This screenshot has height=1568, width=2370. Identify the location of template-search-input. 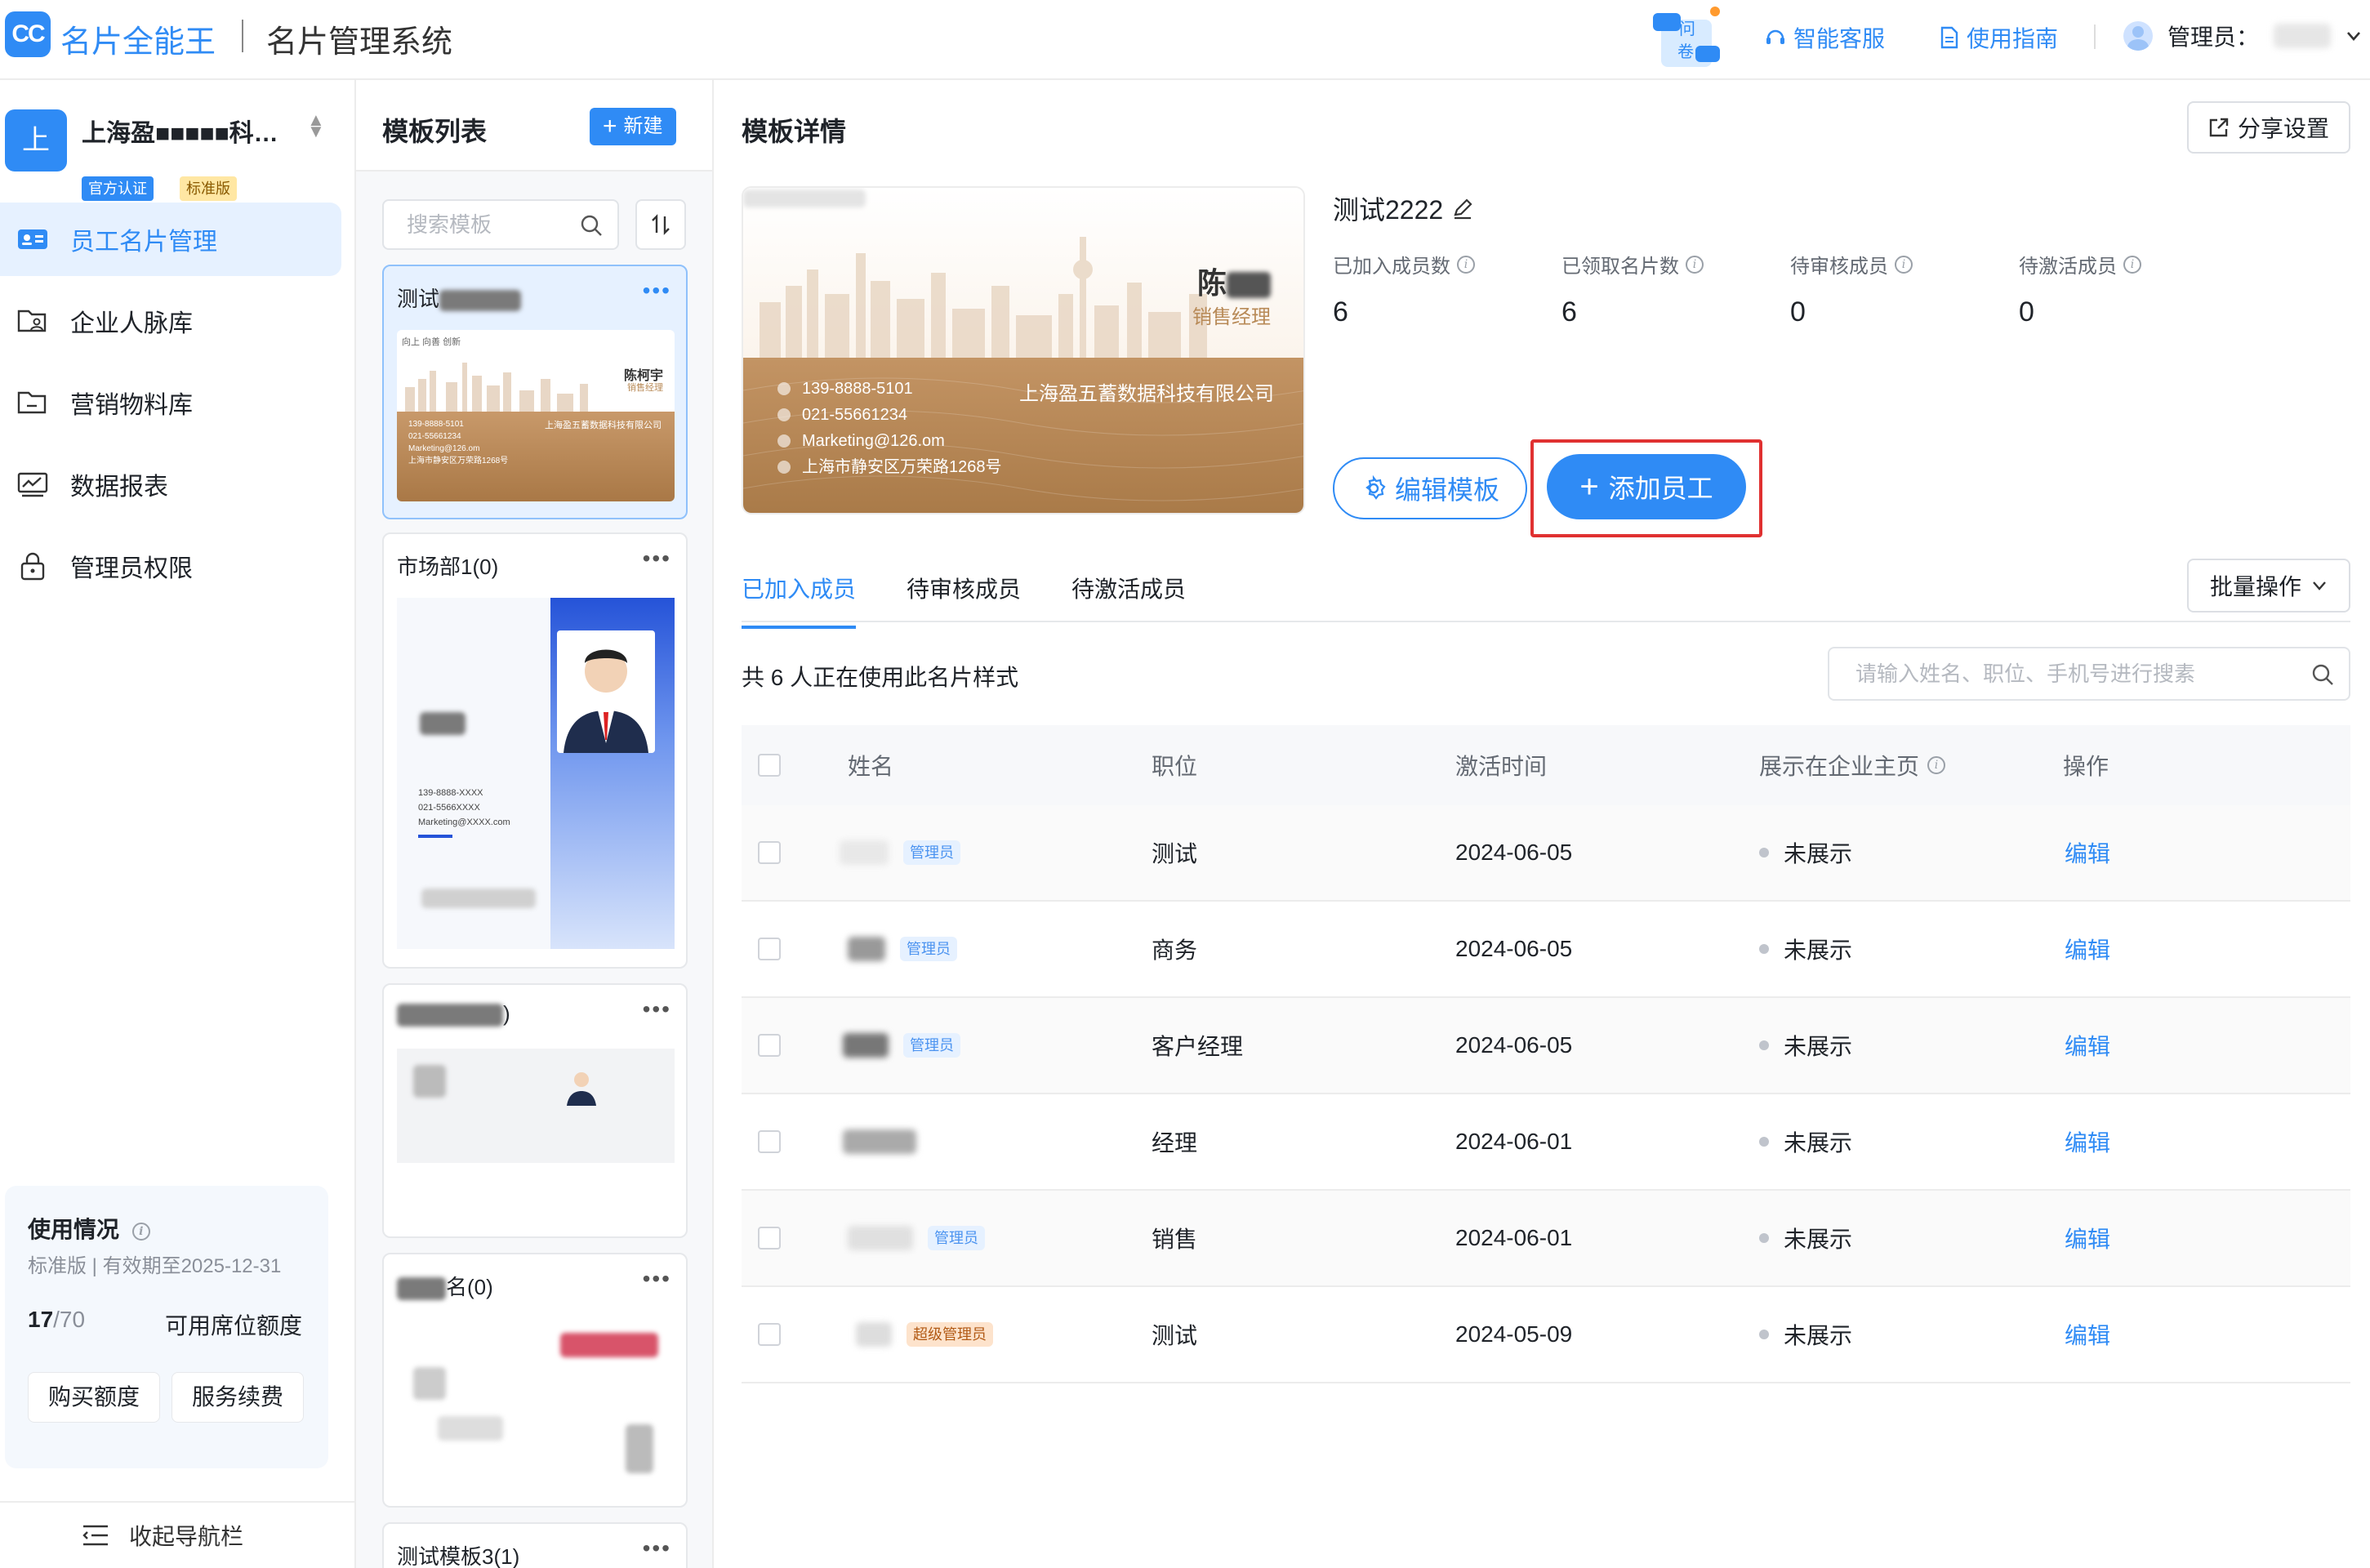
(493, 225).